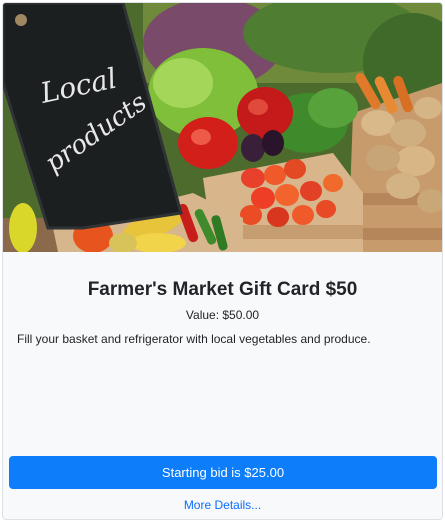 This screenshot has height=522, width=445. What do you see at coordinates (222, 289) in the screenshot?
I see `card-title: Farmer's Market Gift Card $50` at bounding box center [222, 289].